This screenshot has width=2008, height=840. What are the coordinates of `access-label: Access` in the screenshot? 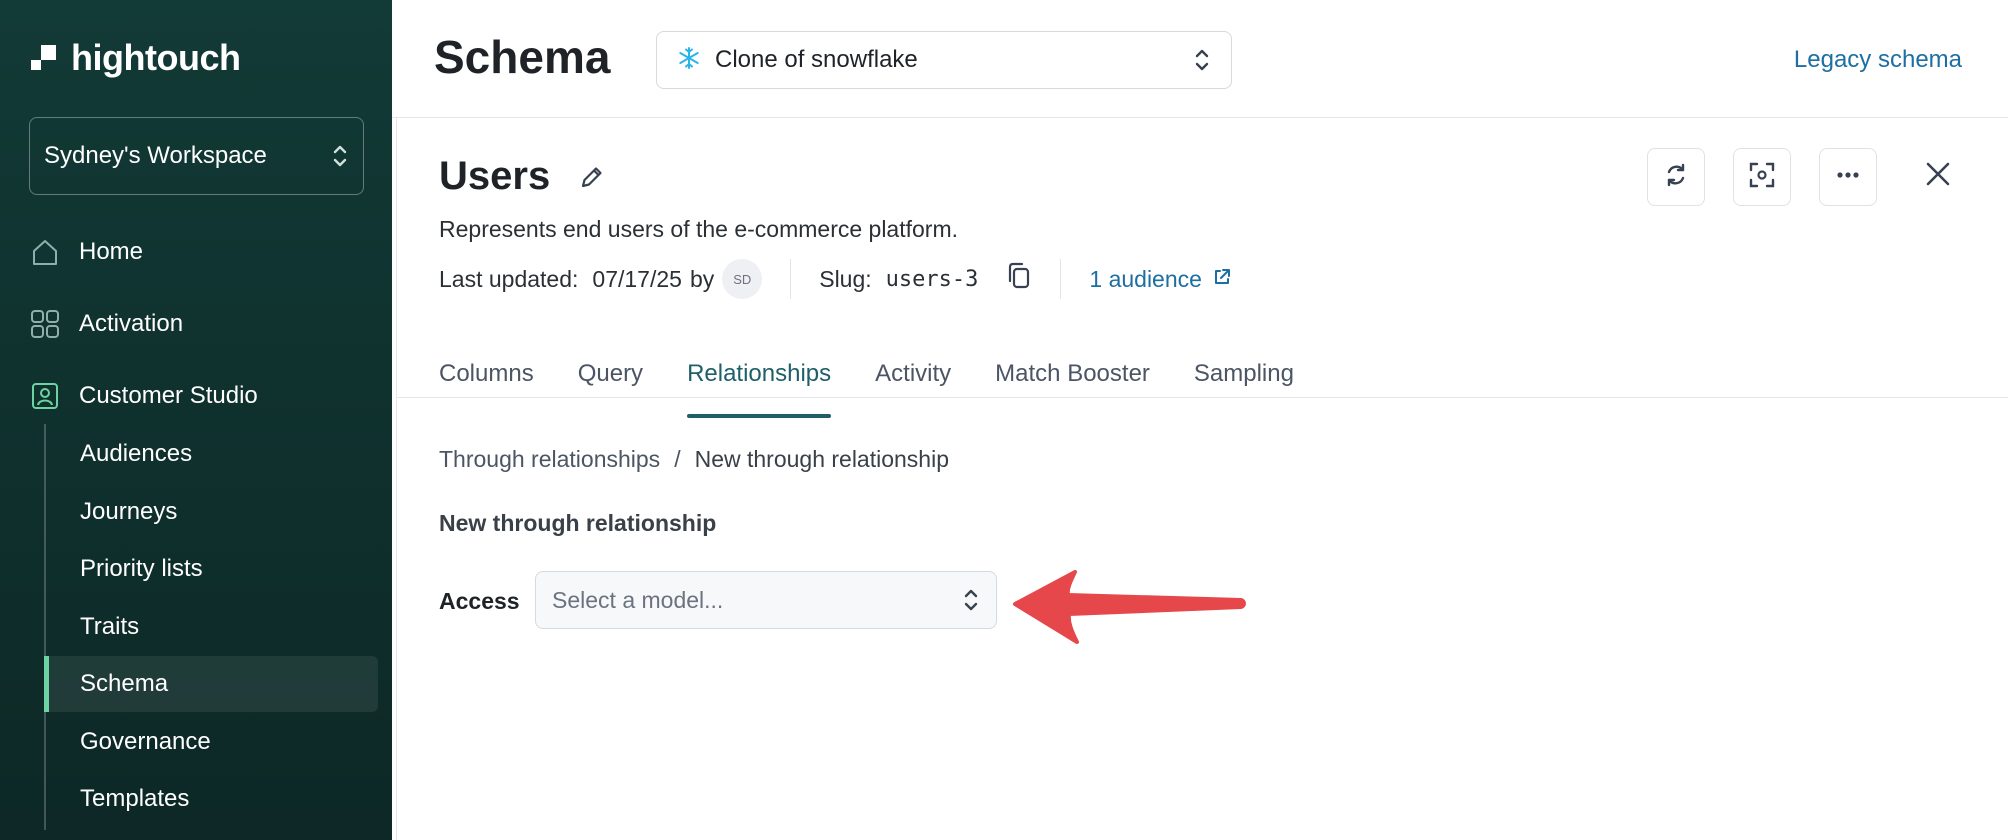 It's located at (479, 601).